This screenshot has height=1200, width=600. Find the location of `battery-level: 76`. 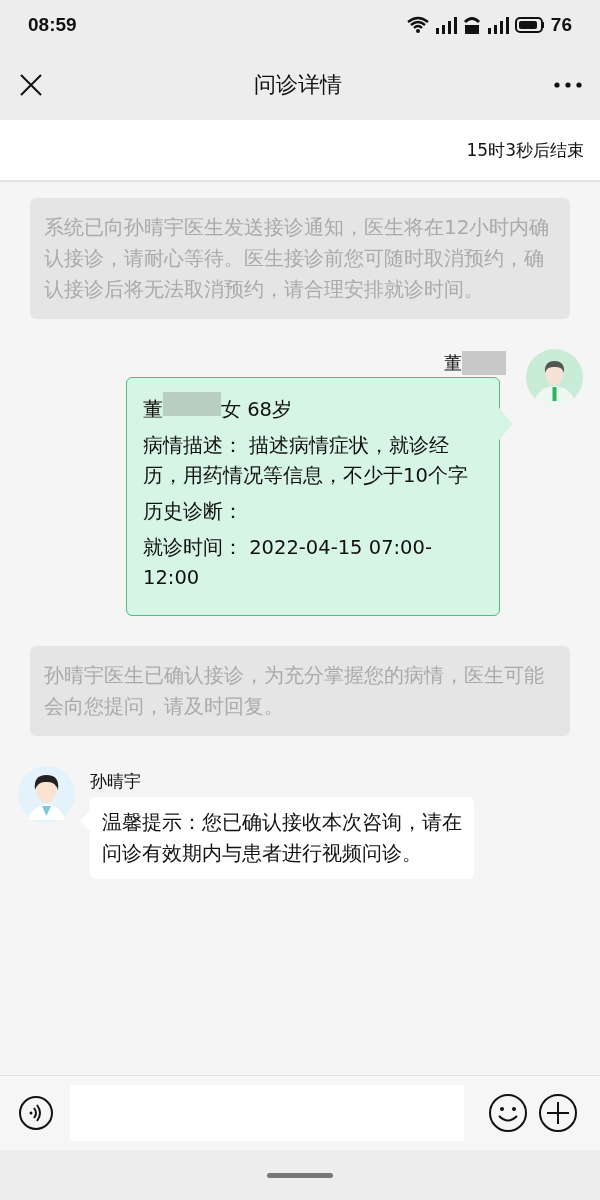

battery-level: 76 is located at coordinates (561, 25).